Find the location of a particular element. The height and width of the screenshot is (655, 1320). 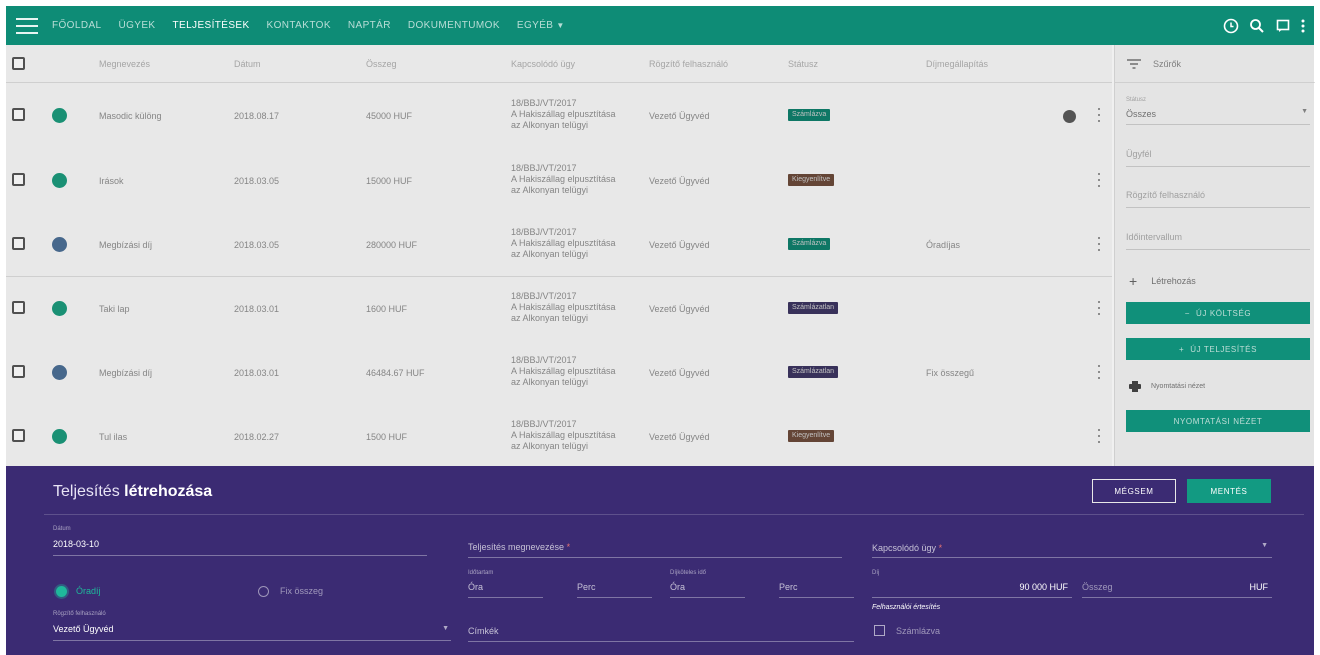

search-icon is located at coordinates (1257, 26).